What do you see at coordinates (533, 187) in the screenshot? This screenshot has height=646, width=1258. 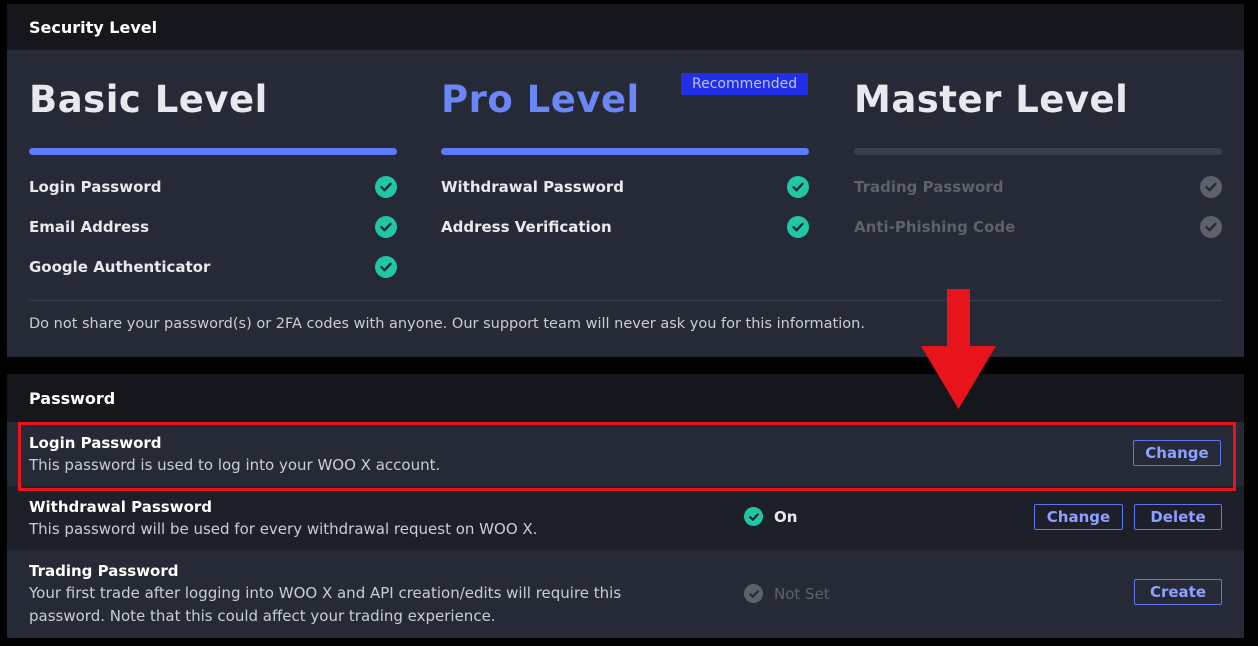 I see `level-item-label: Withdrawal Password` at bounding box center [533, 187].